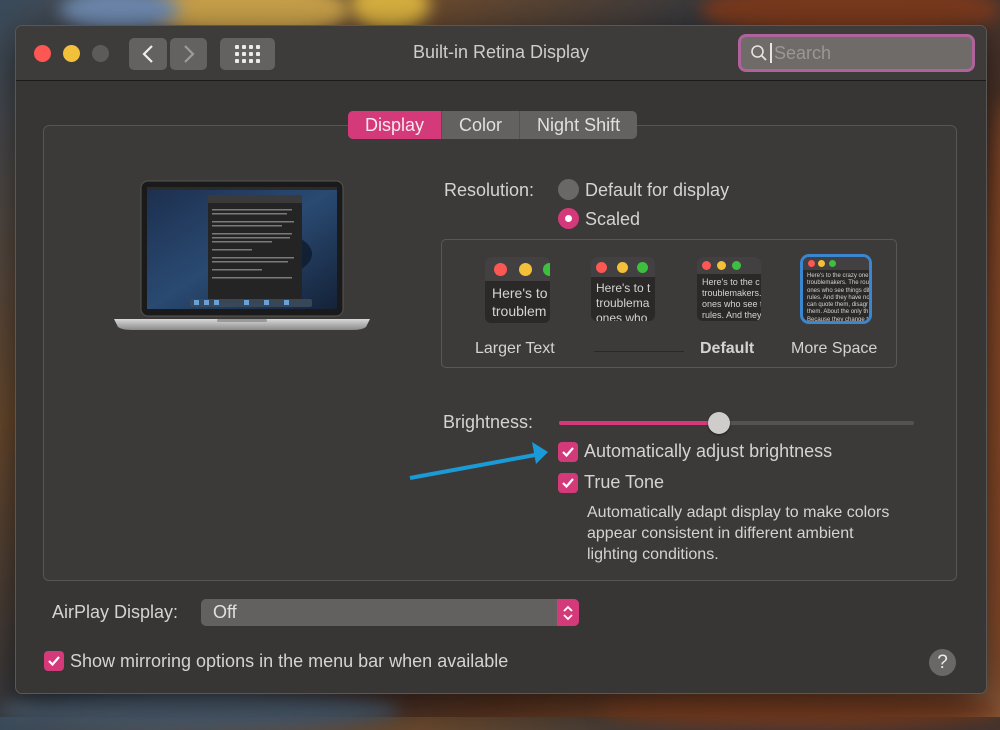 This screenshot has width=1000, height=730. What do you see at coordinates (578, 125) in the screenshot?
I see `tab-night-shift: Night Shift` at bounding box center [578, 125].